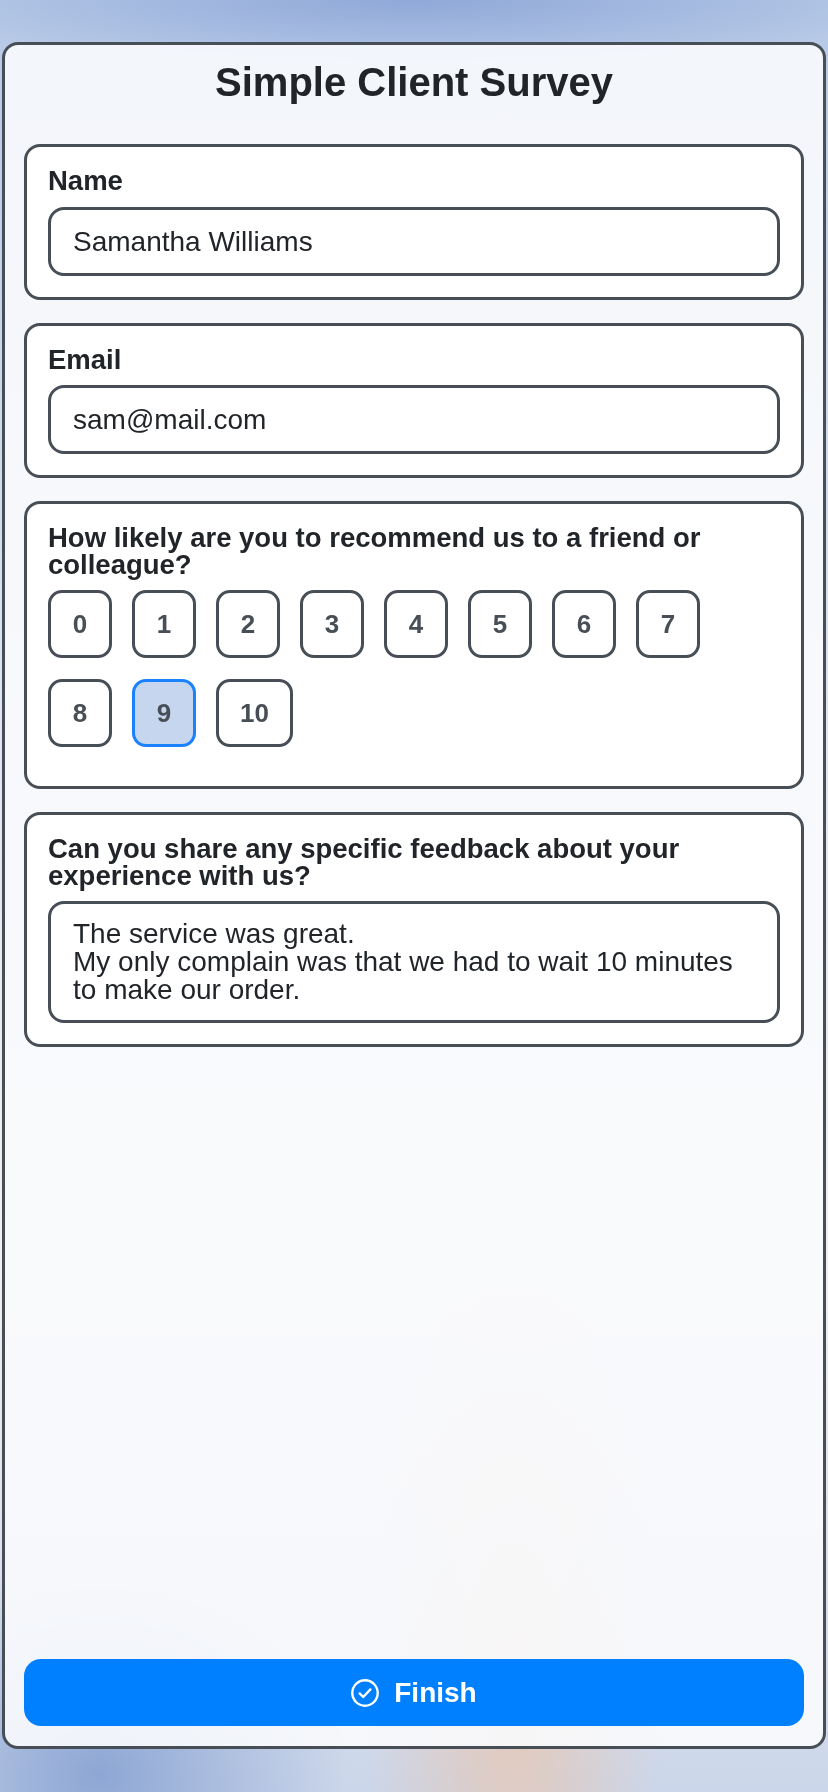 This screenshot has width=828, height=1792. Describe the element at coordinates (332, 624) in the screenshot. I see `rating-option: 3` at that location.